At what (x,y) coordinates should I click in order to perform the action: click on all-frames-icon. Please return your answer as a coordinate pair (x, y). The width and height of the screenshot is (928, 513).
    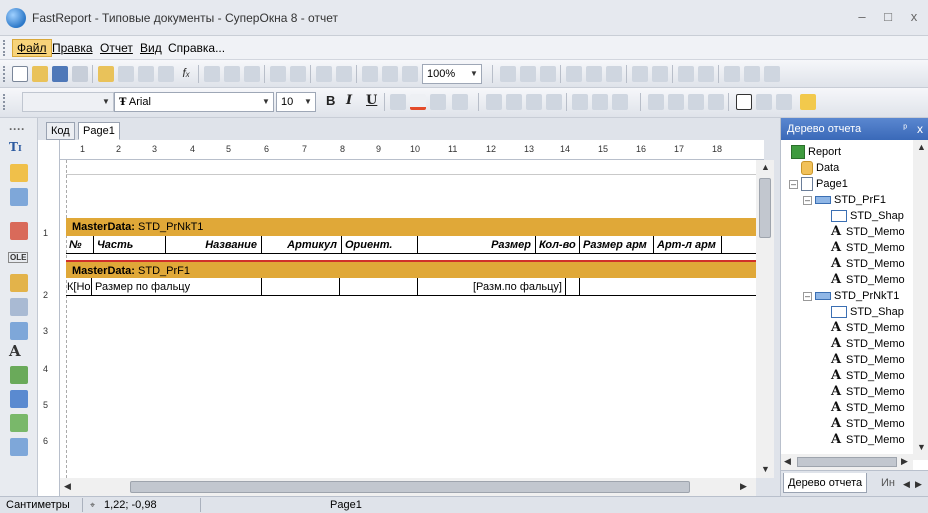
    Looking at the image, I should click on (744, 102).